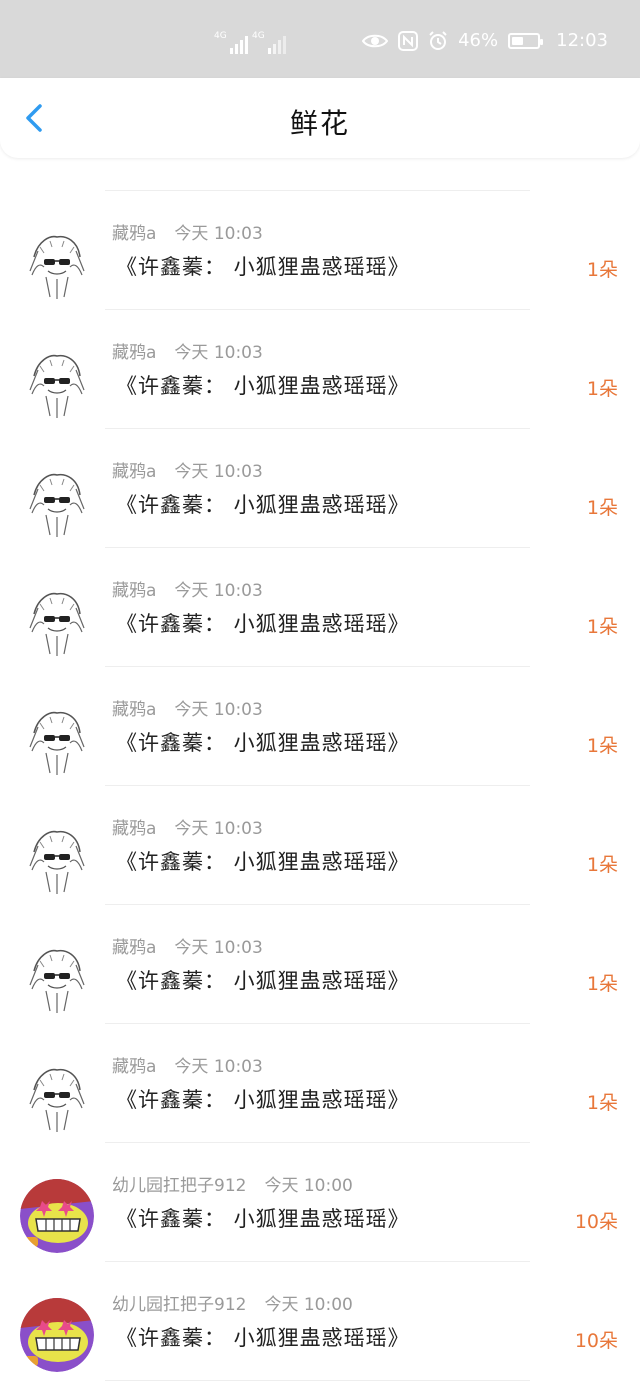 The image size is (640, 1387). What do you see at coordinates (408, 40) in the screenshot?
I see `nfc-icon` at bounding box center [408, 40].